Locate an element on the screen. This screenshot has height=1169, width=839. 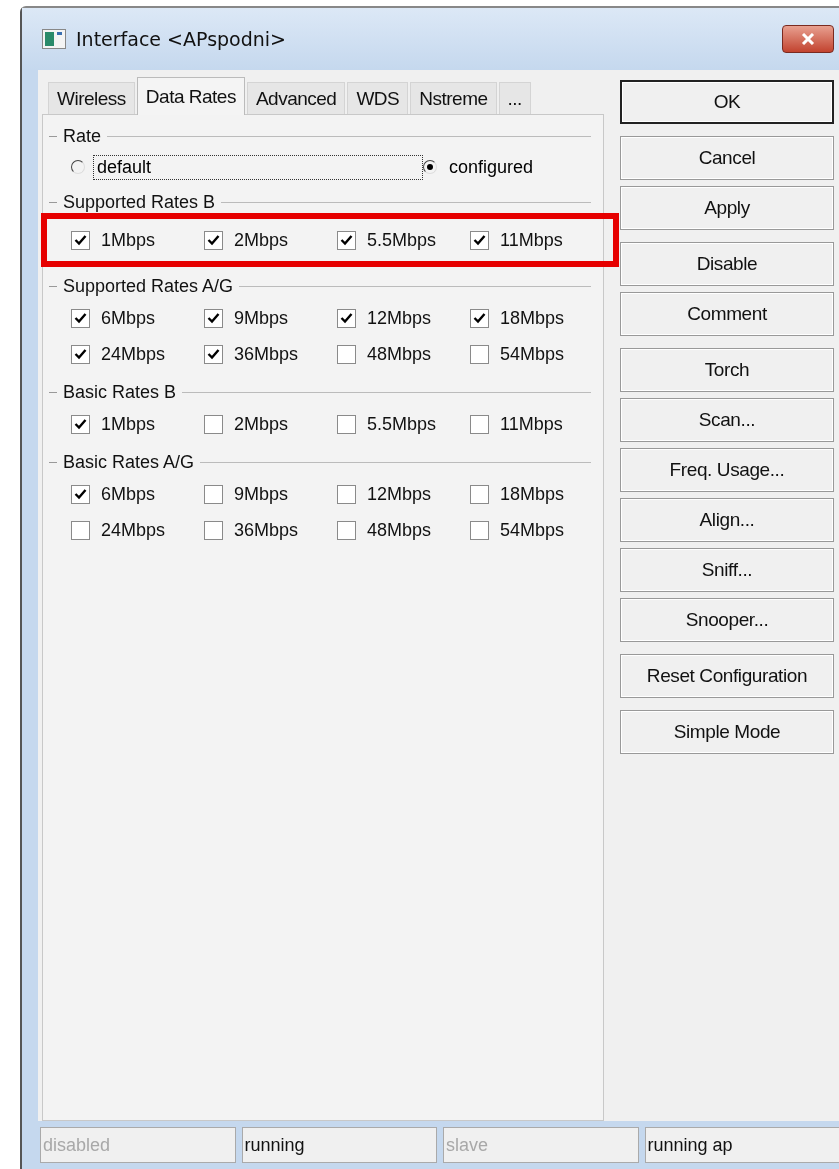
status-field: disabled is located at coordinates (138, 1145).